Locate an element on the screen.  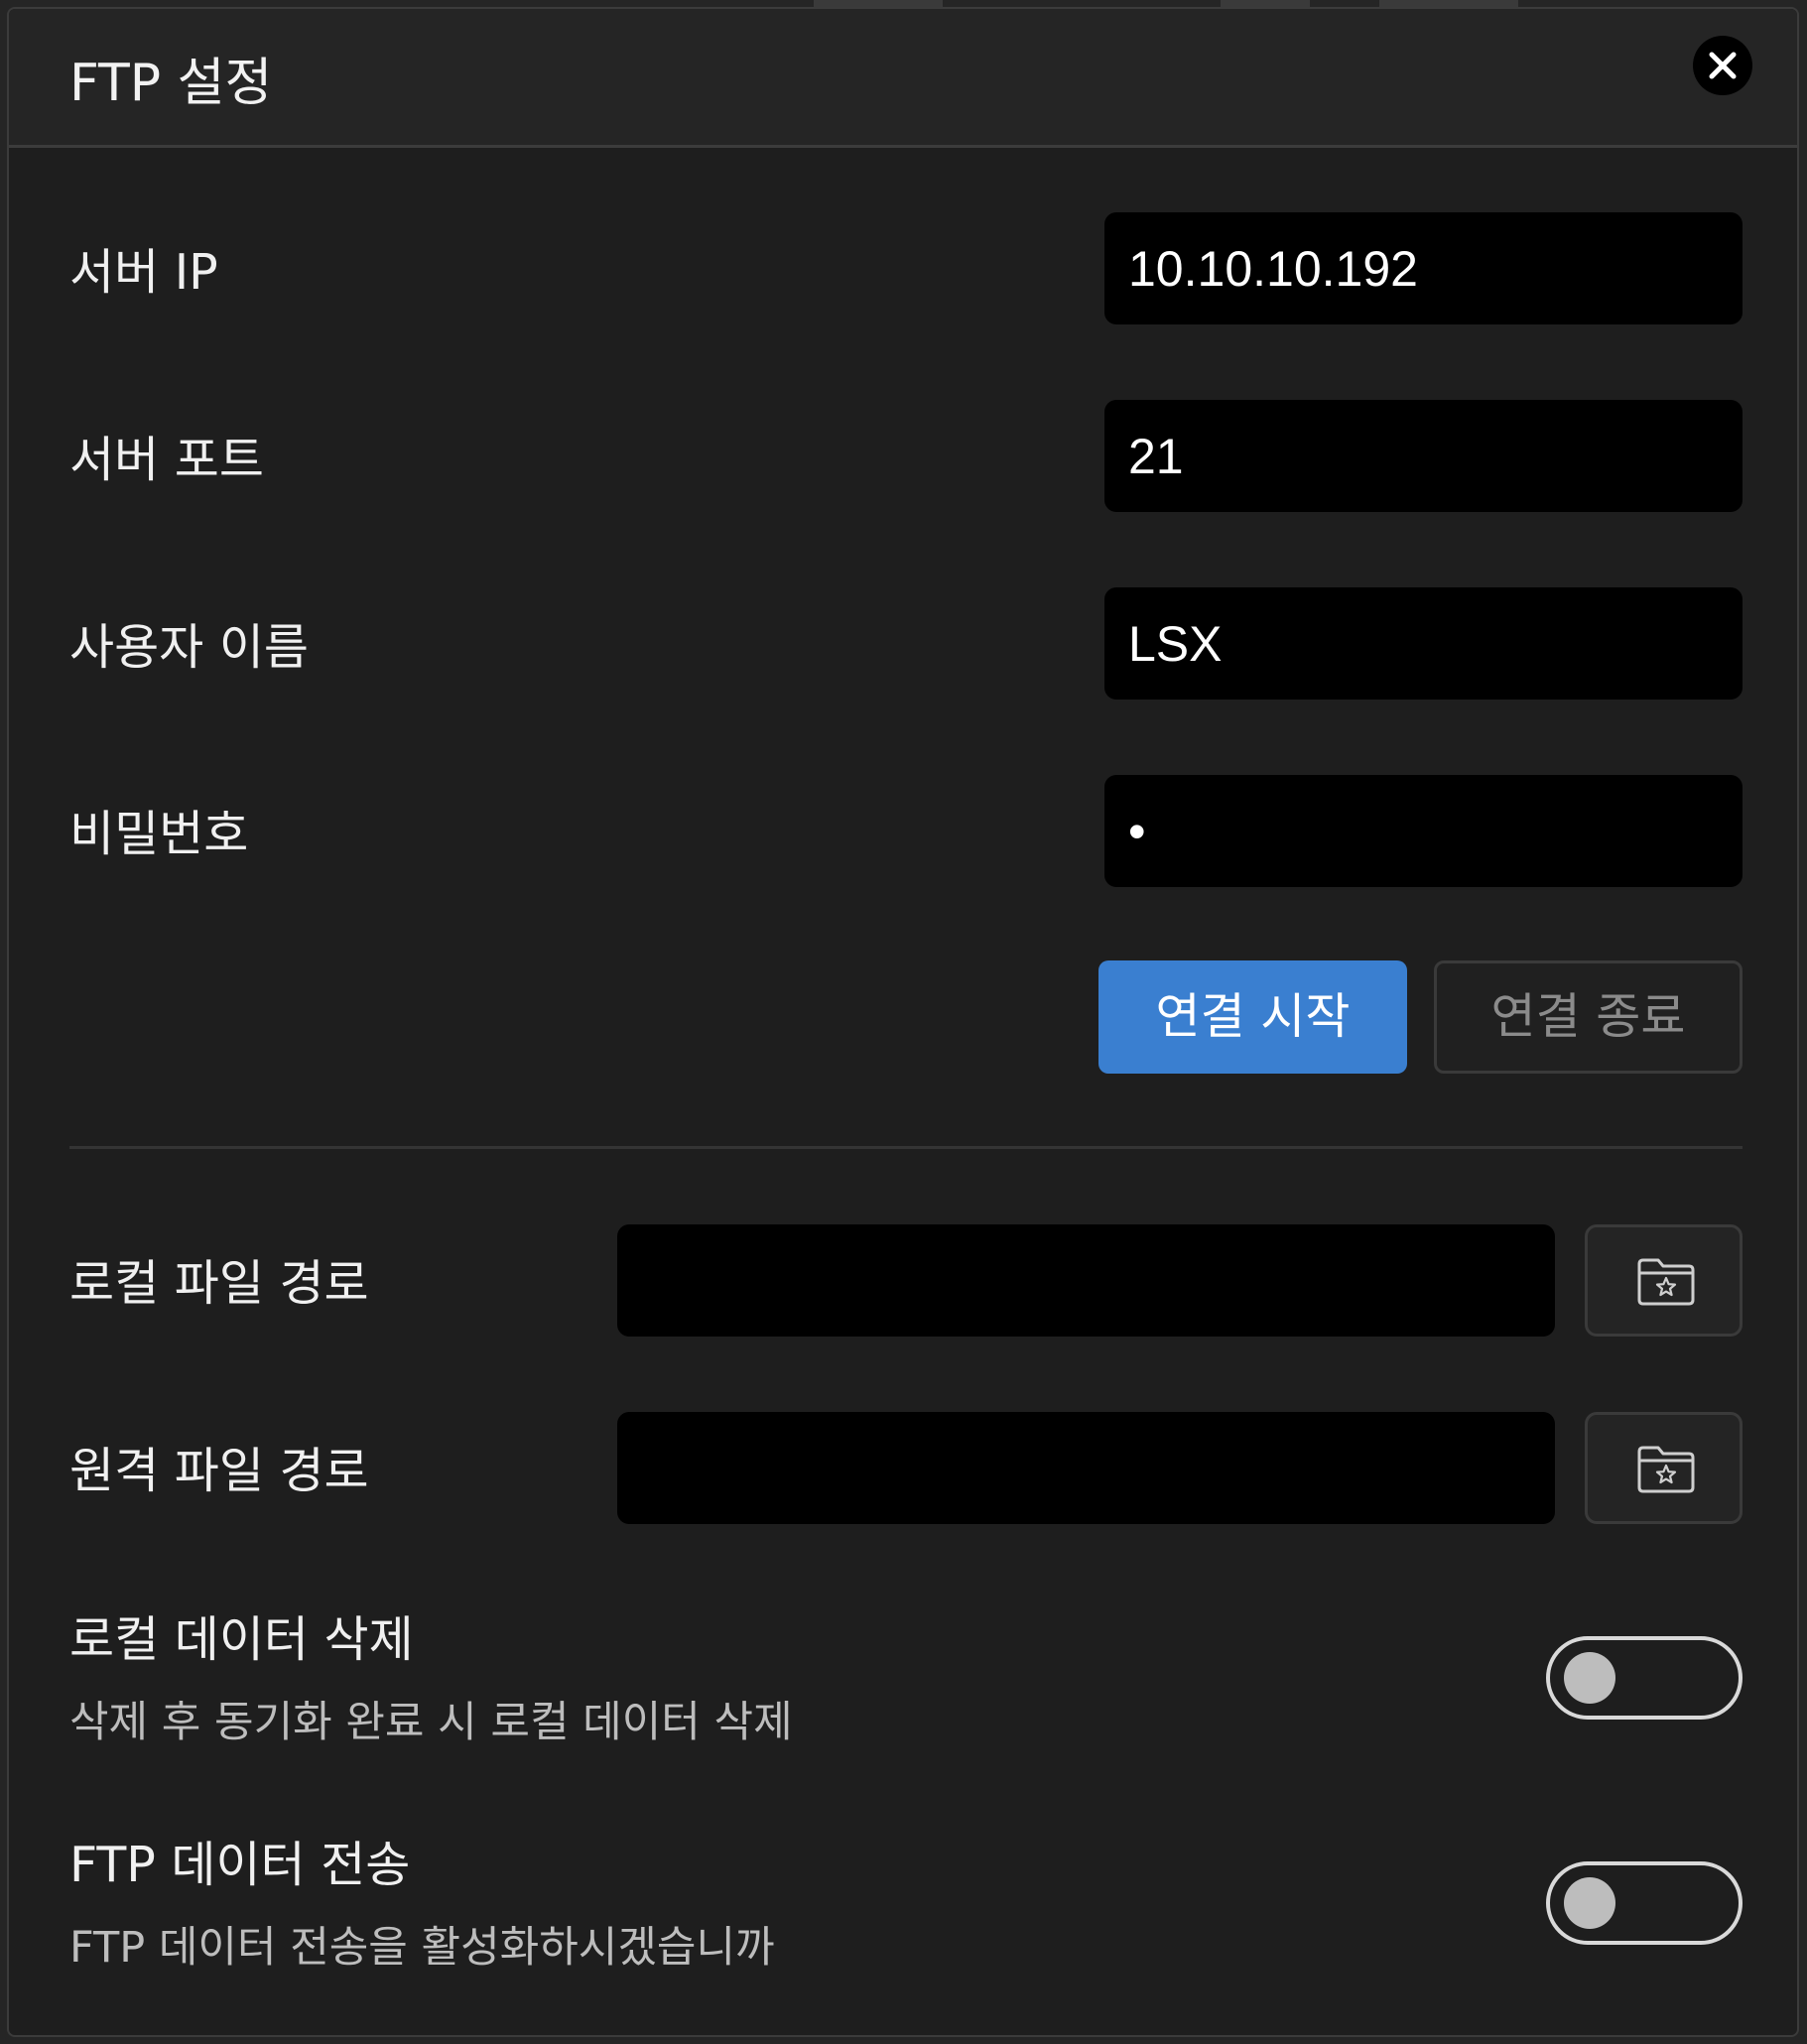
username-label: 사용자 이름 is located at coordinates (189, 647).